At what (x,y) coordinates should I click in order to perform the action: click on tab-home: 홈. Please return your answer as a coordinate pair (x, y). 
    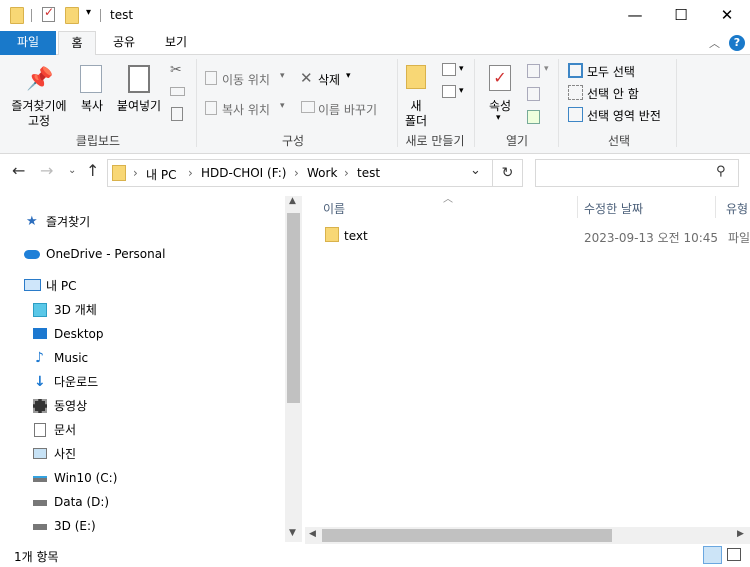
    Looking at the image, I should click on (77, 43).